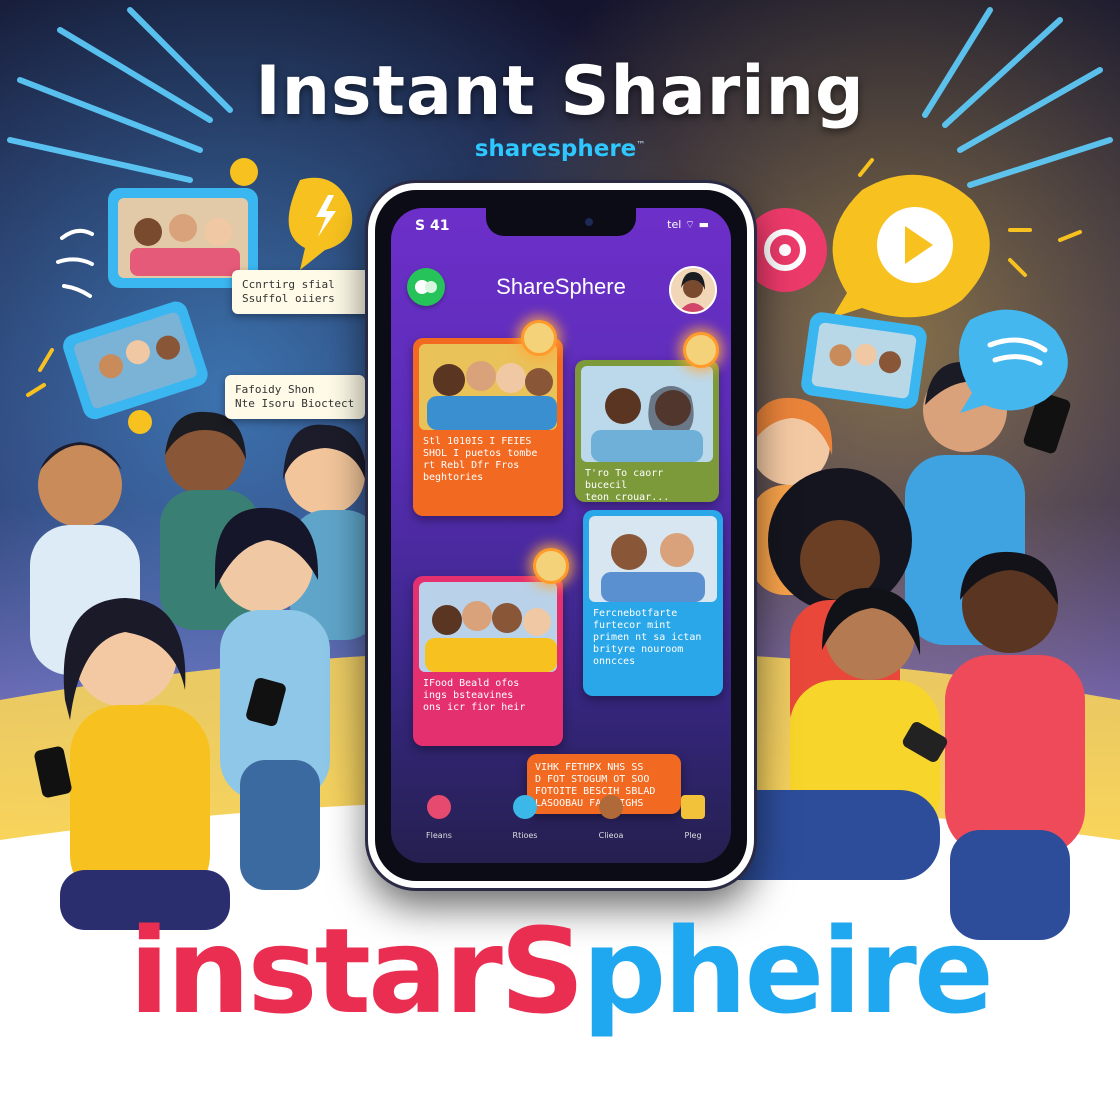 This screenshot has height=1120, width=1120. I want to click on brand-wordmark: instarSpheire, so click(560, 971).